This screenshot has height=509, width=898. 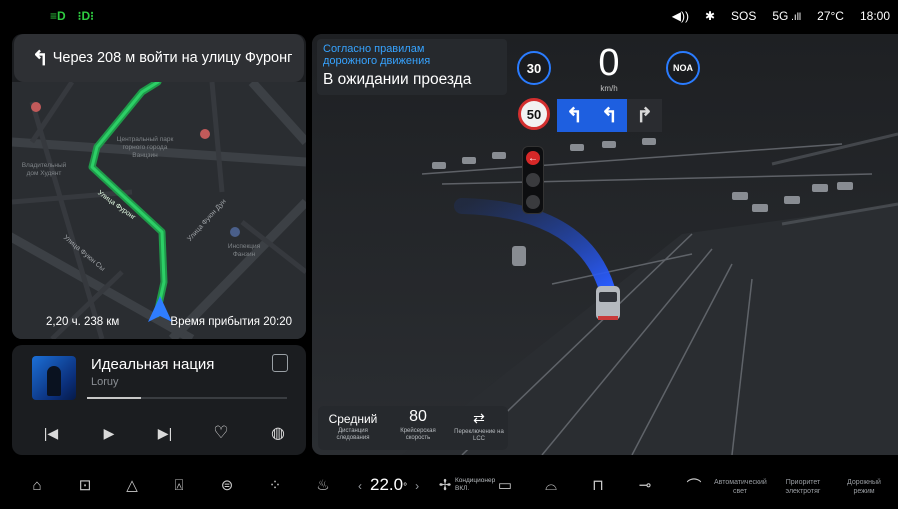 What do you see at coordinates (449, 16) in the screenshot?
I see `status-bar: ≡D ⁝D⁝ ◀)) ✱ SOS 5G .ıll 27°C 18:00` at bounding box center [449, 16].